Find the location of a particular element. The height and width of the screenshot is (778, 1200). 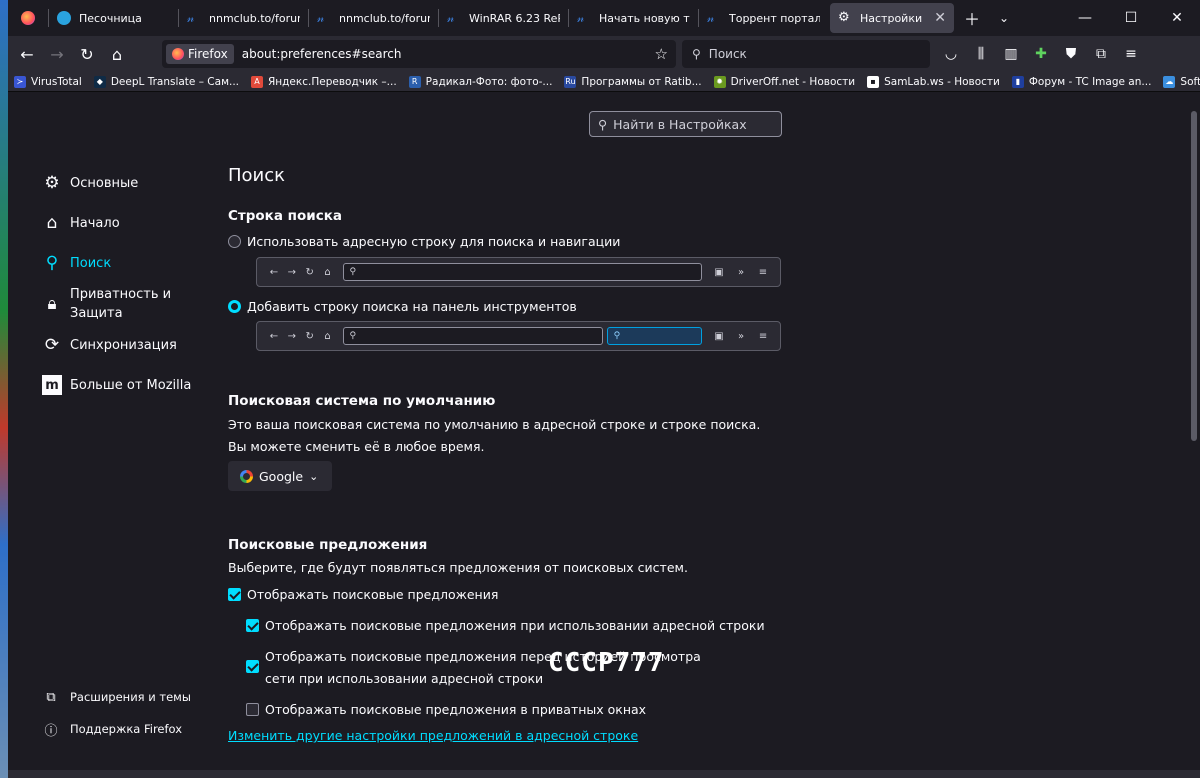

tab-6: 𝓃 Торрент портал N is located at coordinates (763, 18).